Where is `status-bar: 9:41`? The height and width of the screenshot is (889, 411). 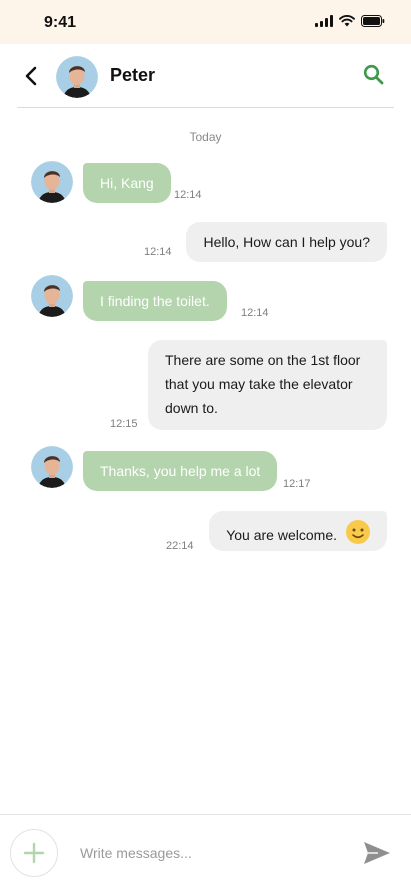
status-bar: 9:41 is located at coordinates (205, 22).